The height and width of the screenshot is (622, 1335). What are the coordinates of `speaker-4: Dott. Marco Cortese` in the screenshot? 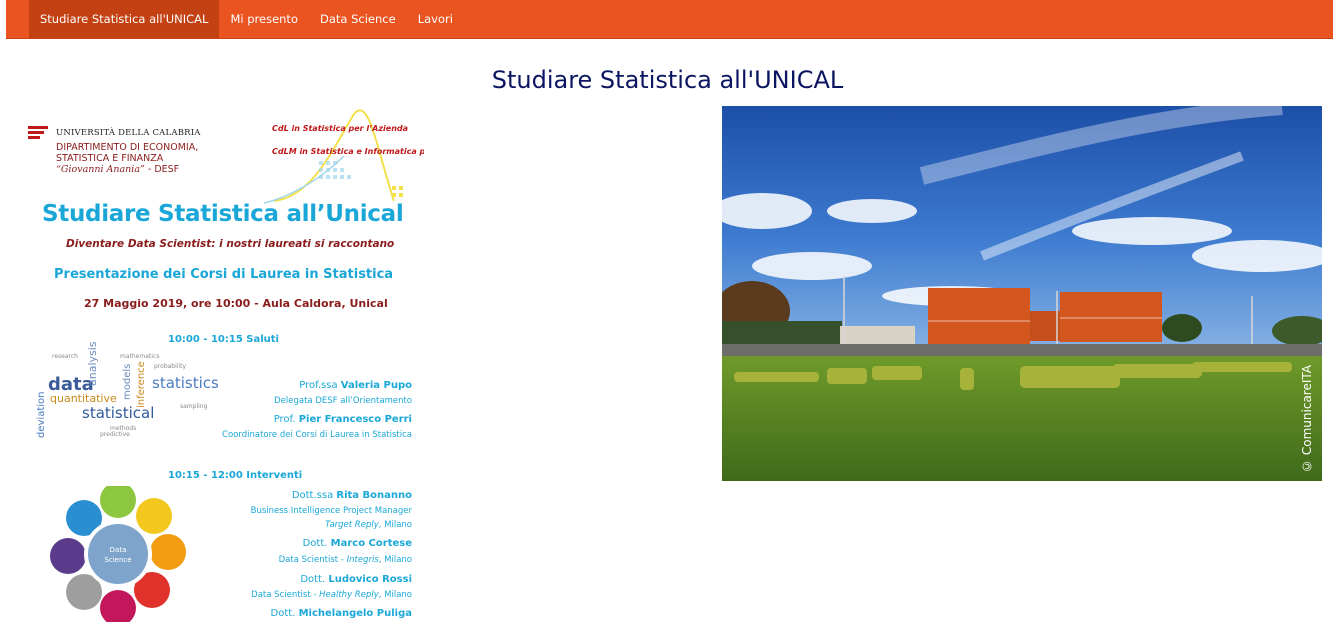 It's located at (357, 543).